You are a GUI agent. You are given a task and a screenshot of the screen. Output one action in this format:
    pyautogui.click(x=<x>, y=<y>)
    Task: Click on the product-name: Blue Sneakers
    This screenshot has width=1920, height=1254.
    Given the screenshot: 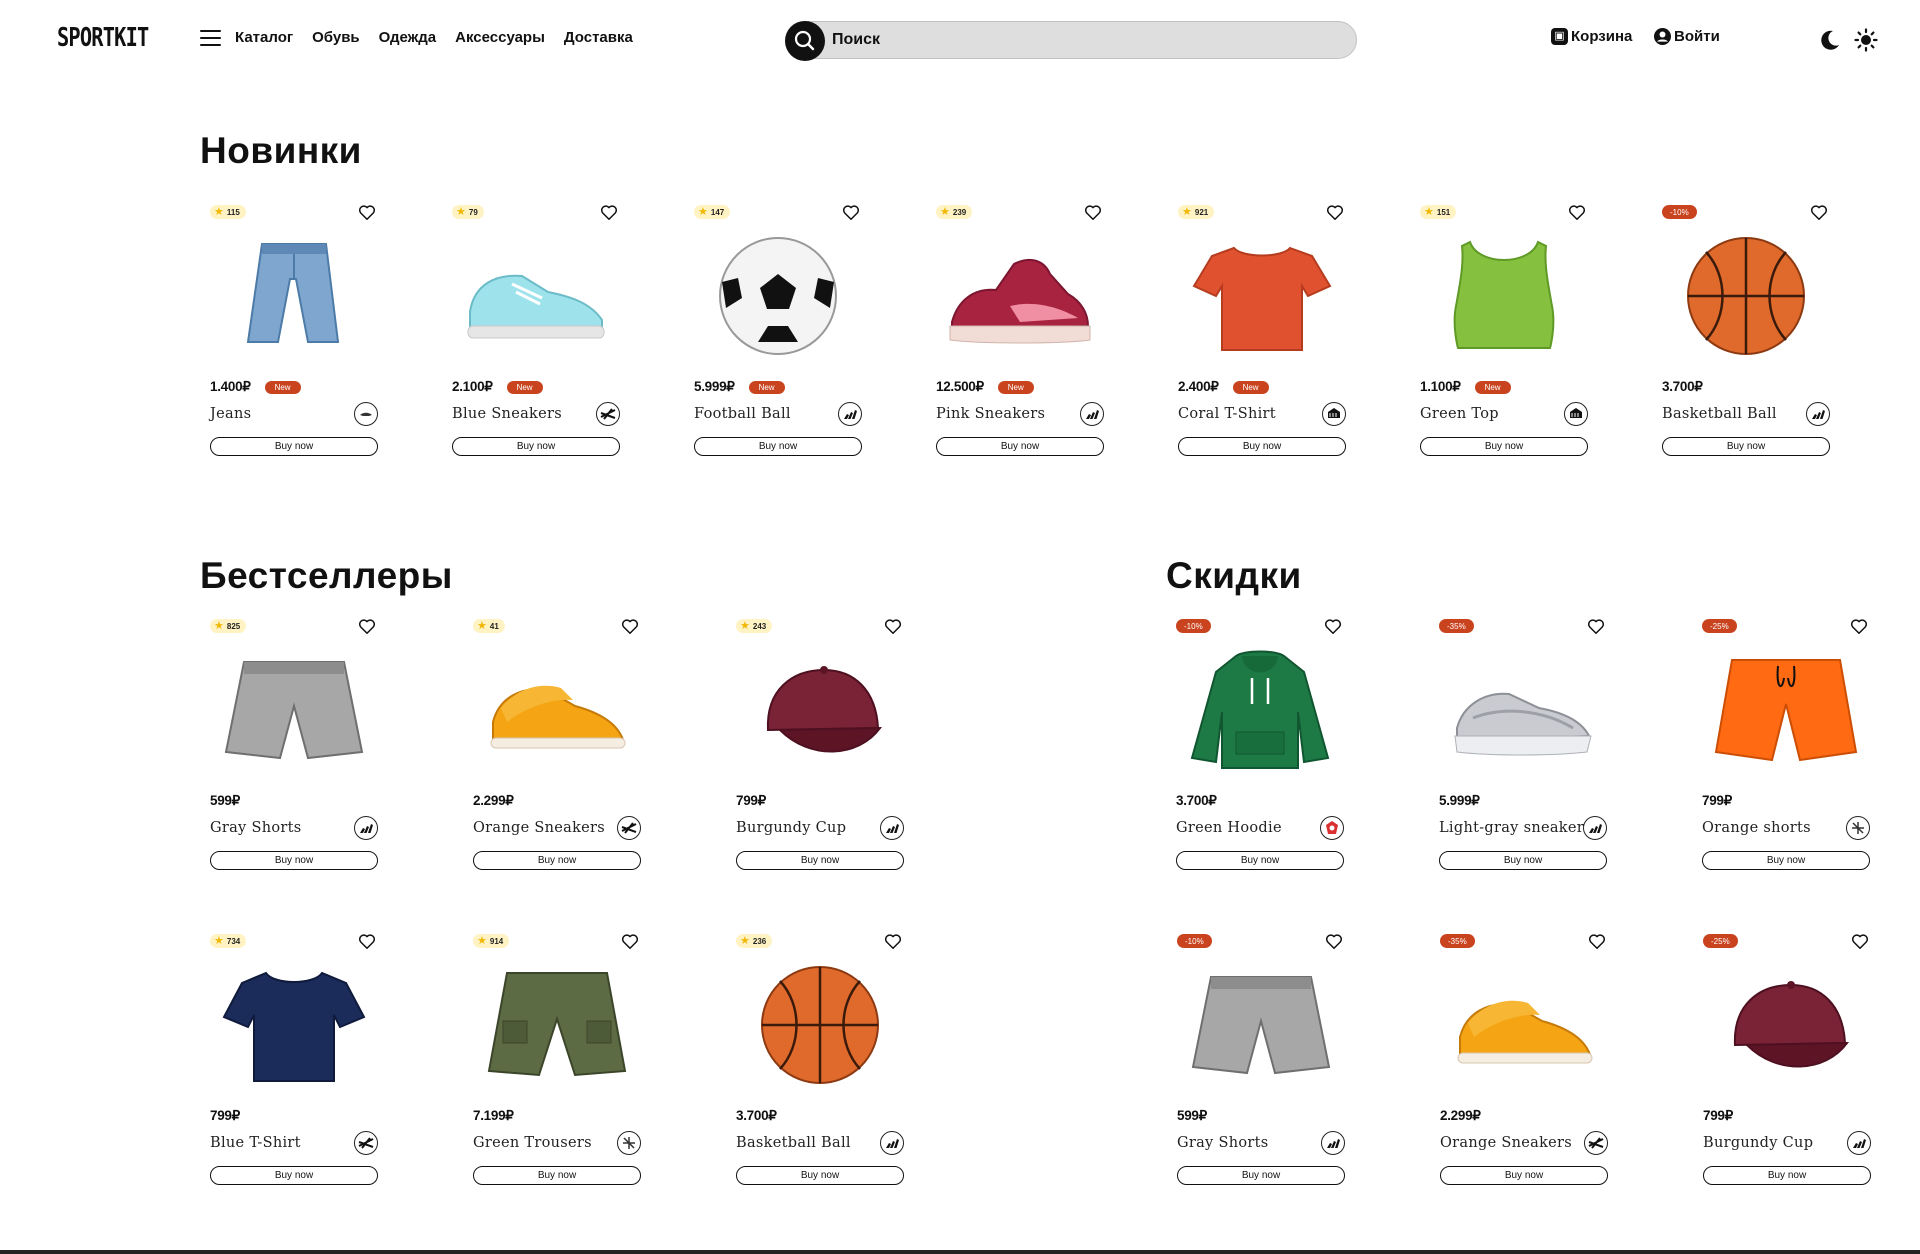 What is the action you would take?
    pyautogui.click(x=507, y=414)
    